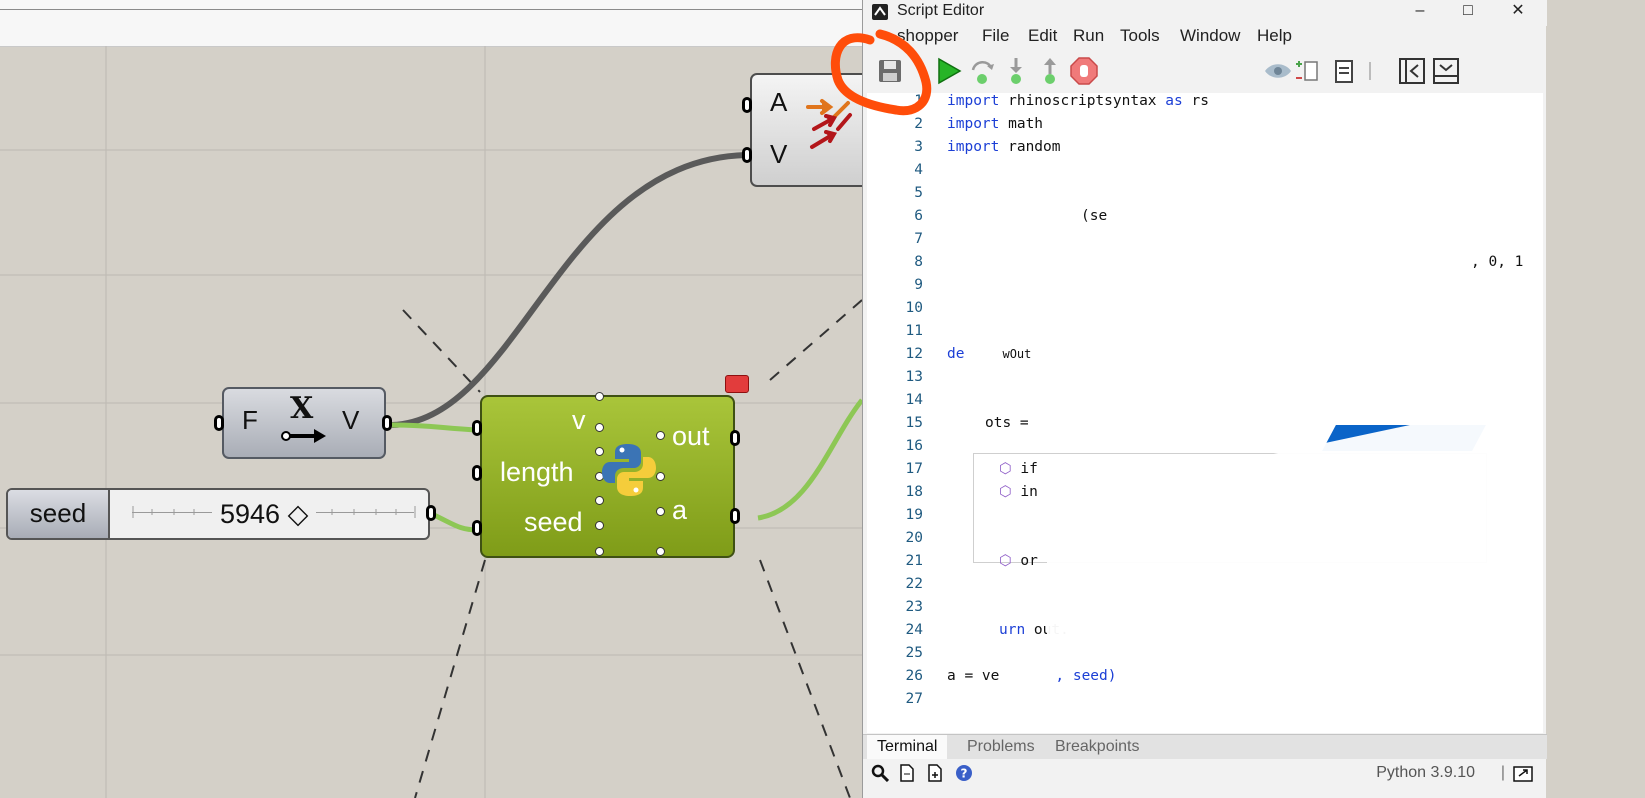  Describe the element at coordinates (995, 36) in the screenshot. I see `menu-file: File` at that location.